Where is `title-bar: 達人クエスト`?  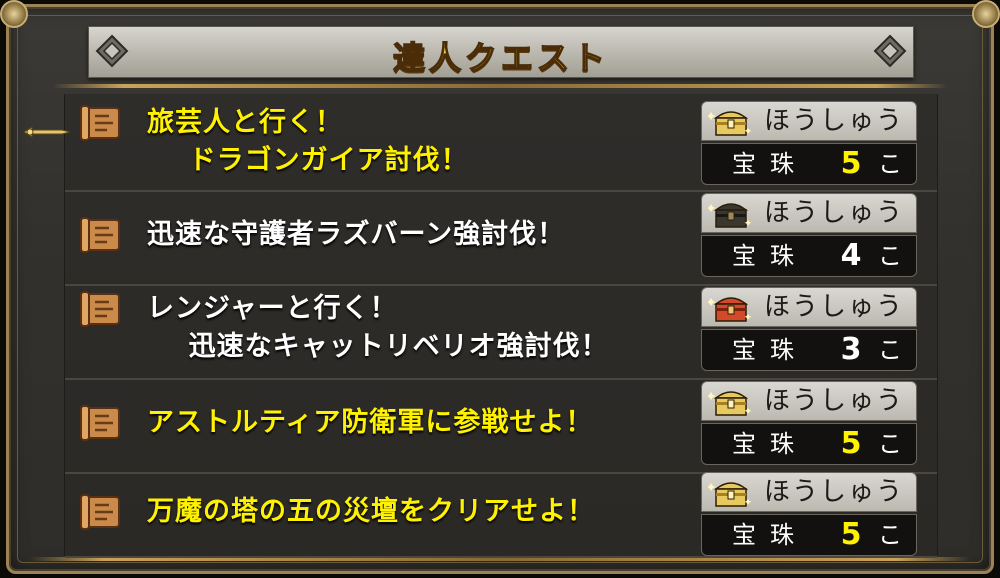 title-bar: 達人クエスト is located at coordinates (501, 52).